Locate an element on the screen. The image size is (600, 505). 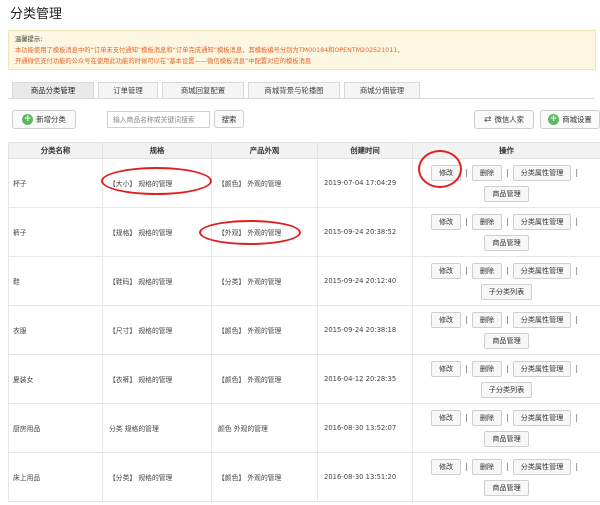
cell-created-time: 2016-04-12 20:28:35 is located at coordinates (365, 379).